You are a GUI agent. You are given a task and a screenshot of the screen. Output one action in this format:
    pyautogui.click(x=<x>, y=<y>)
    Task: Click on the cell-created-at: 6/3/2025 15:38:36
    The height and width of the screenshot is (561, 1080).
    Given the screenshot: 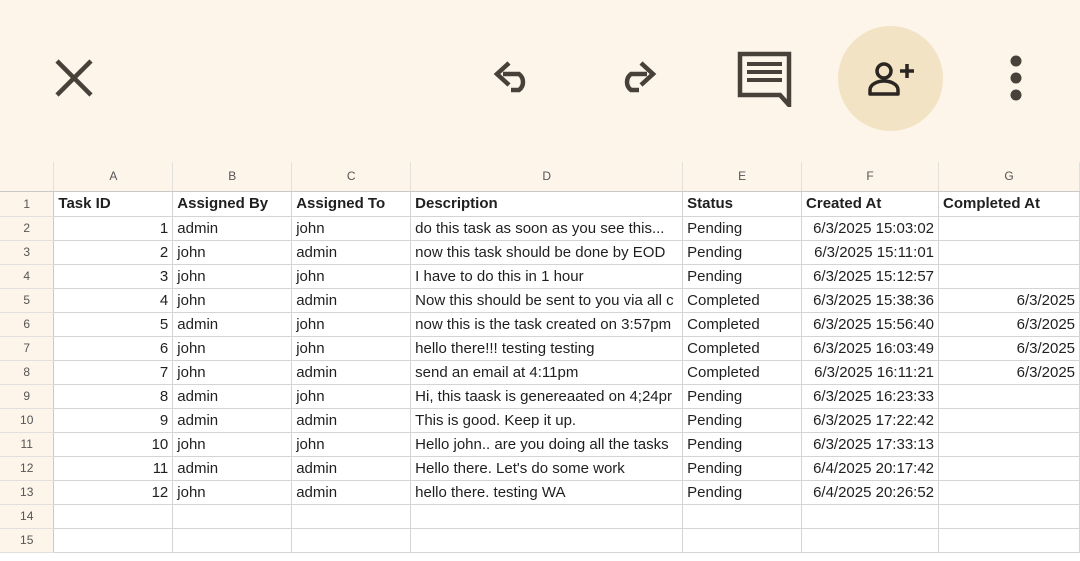 What is the action you would take?
    pyautogui.click(x=870, y=300)
    